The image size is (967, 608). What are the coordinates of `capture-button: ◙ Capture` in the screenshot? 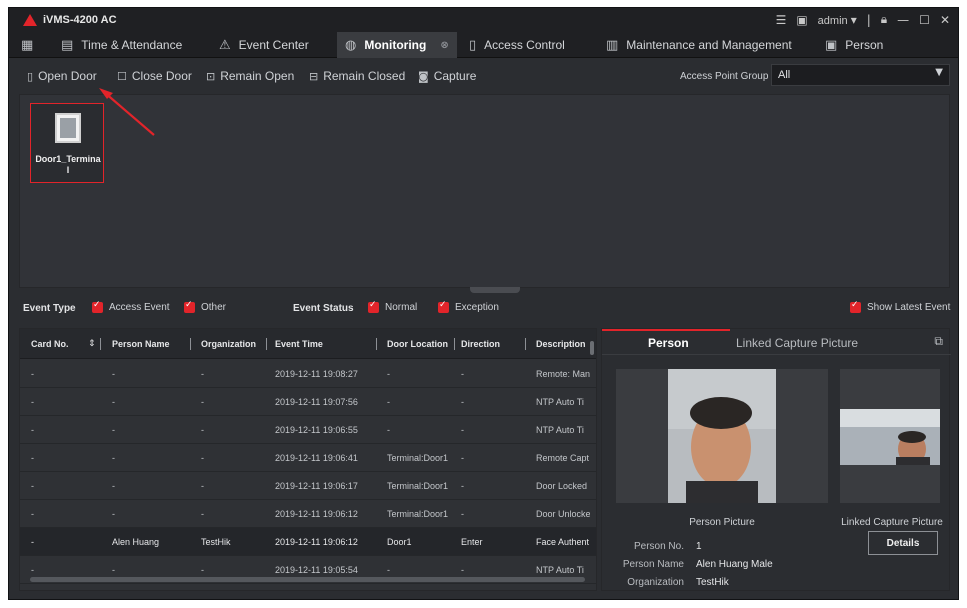 It's located at (447, 76).